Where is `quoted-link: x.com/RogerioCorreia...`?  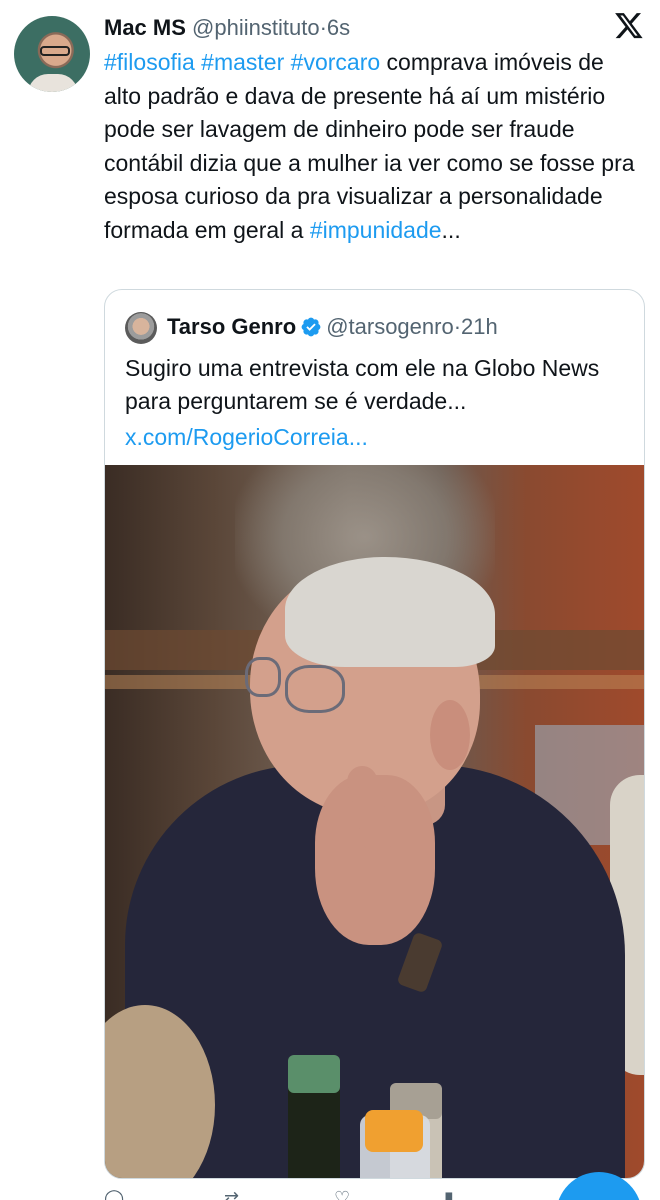
quoted-link: x.com/RogerioCorreia... is located at coordinates (246, 437).